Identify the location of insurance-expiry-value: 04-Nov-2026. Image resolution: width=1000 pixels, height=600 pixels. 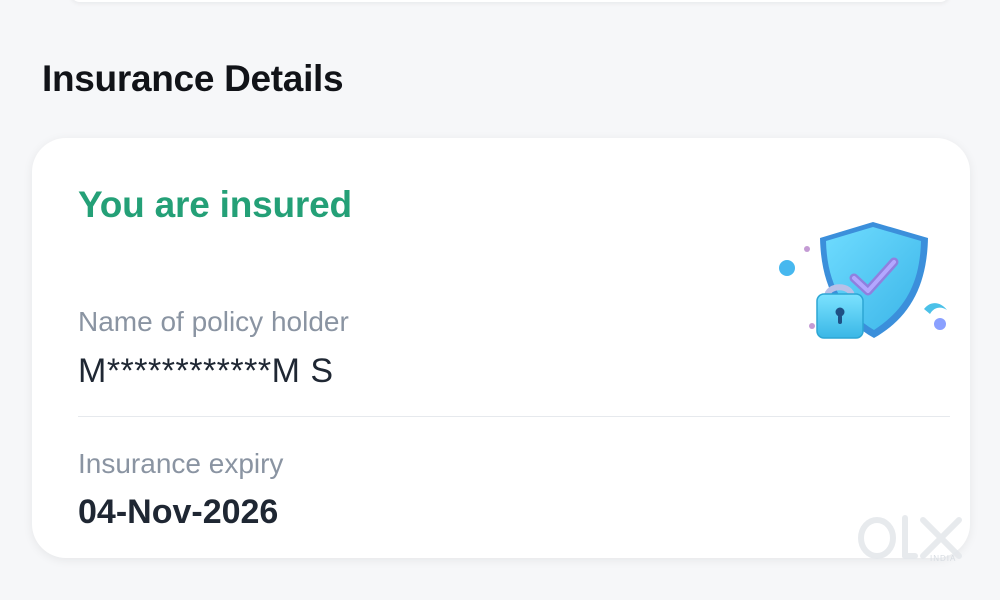
(178, 512).